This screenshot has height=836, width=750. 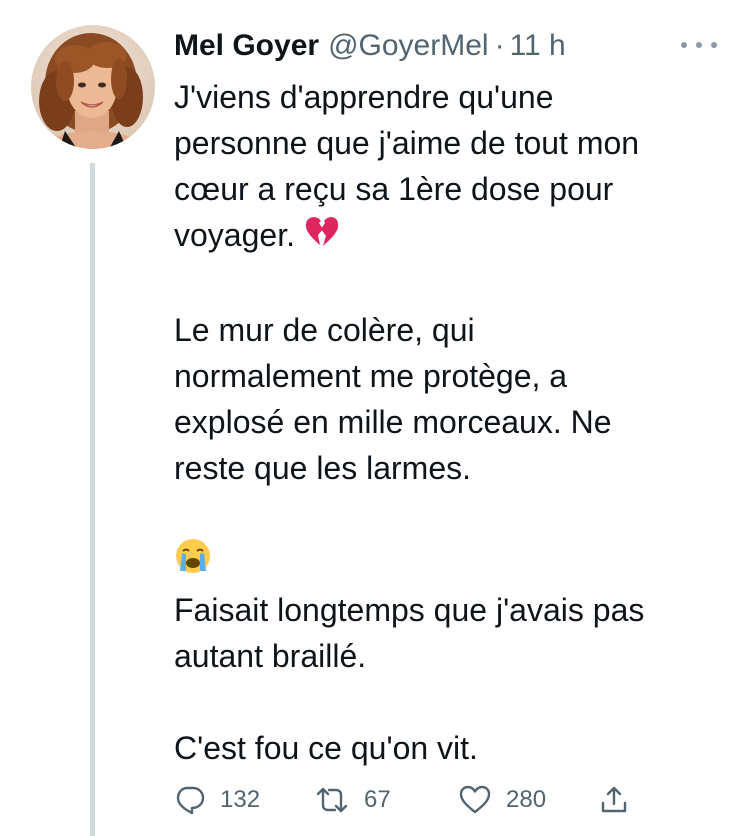 What do you see at coordinates (323, 467) in the screenshot?
I see `text-line: reste que les larmes.` at bounding box center [323, 467].